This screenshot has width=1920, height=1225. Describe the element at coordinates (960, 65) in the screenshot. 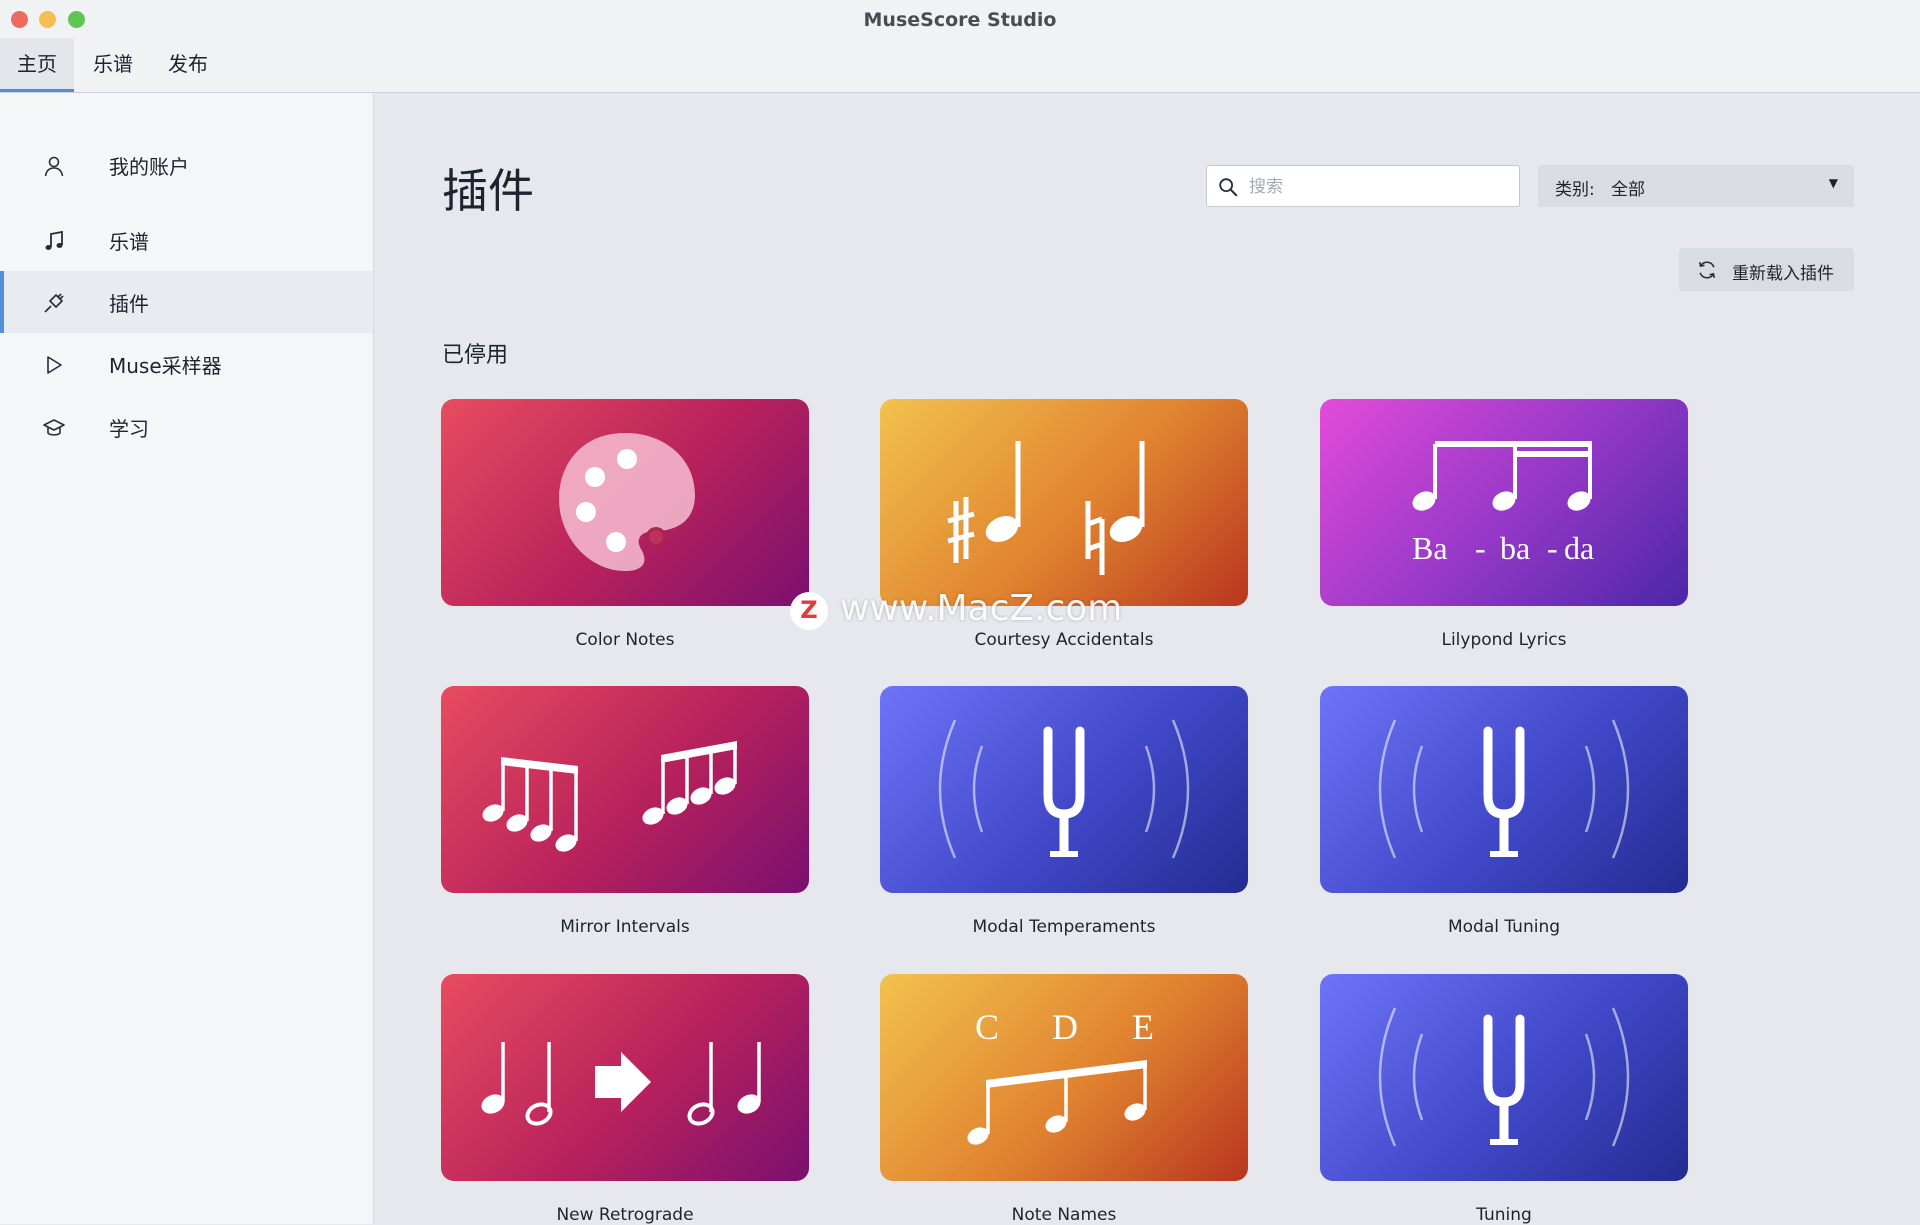

I see `tab-bar: 主页 乐谱 发布` at that location.